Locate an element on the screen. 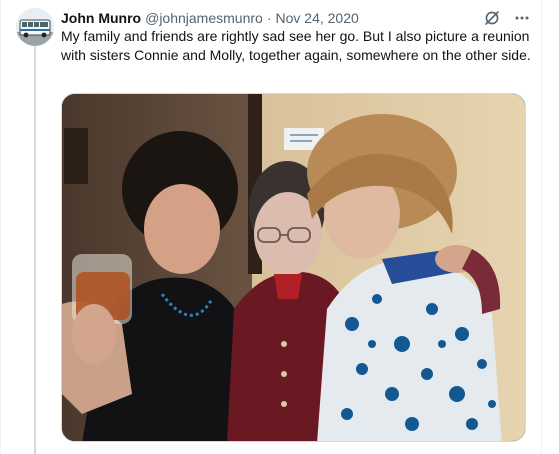 The height and width of the screenshot is (454, 559). tweet-date: Nov 24, 2020 is located at coordinates (317, 18).